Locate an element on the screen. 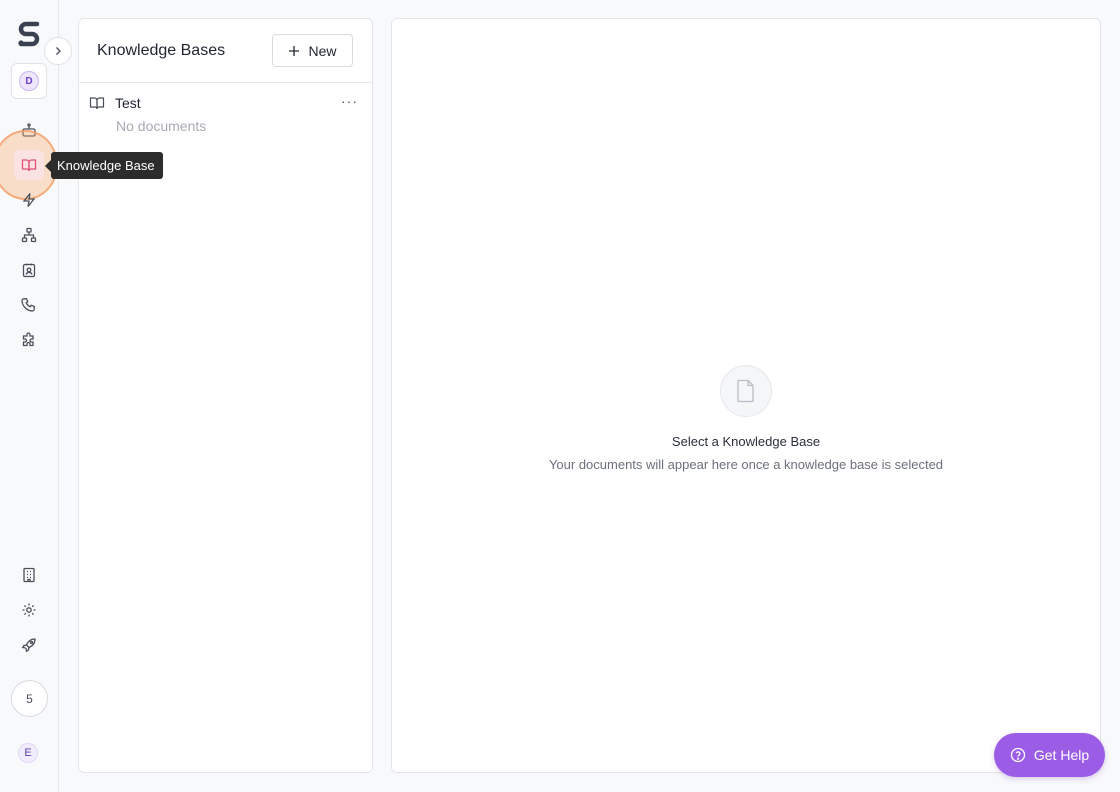 The image size is (1120, 792). onboarding-progress: 5 is located at coordinates (29, 698).